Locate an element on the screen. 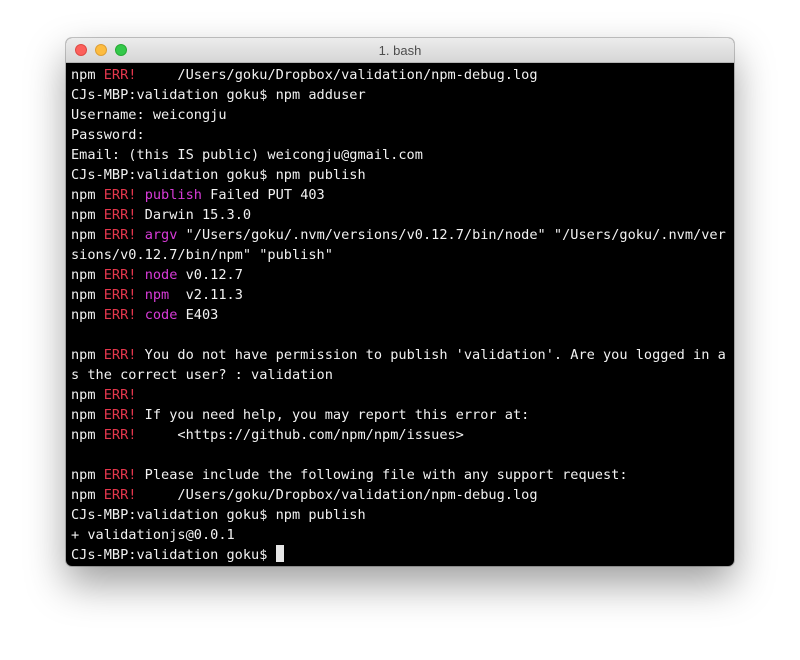  npm-keyword: npm is located at coordinates (157, 295).